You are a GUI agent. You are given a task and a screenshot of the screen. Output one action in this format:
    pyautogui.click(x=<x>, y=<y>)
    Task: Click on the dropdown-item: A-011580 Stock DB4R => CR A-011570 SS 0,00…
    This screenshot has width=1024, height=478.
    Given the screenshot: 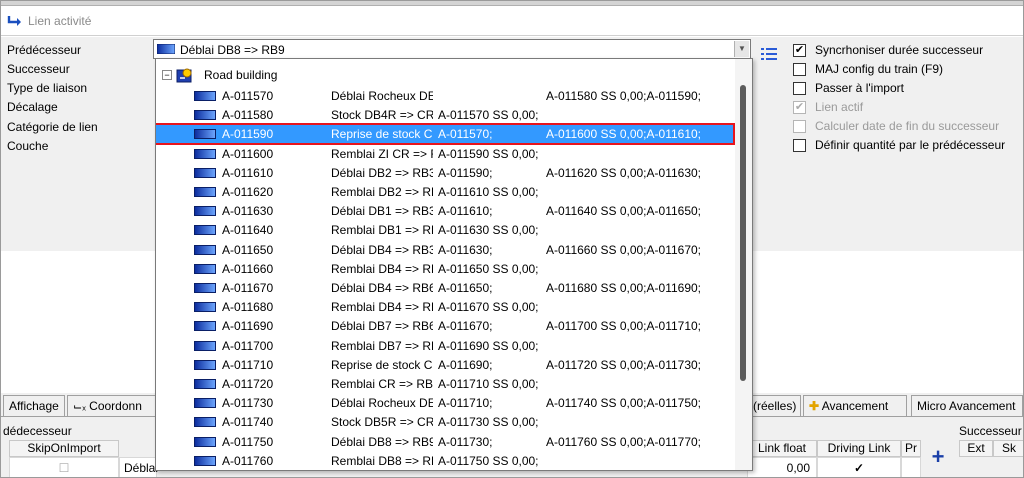 What is the action you would take?
    pyautogui.click(x=444, y=115)
    